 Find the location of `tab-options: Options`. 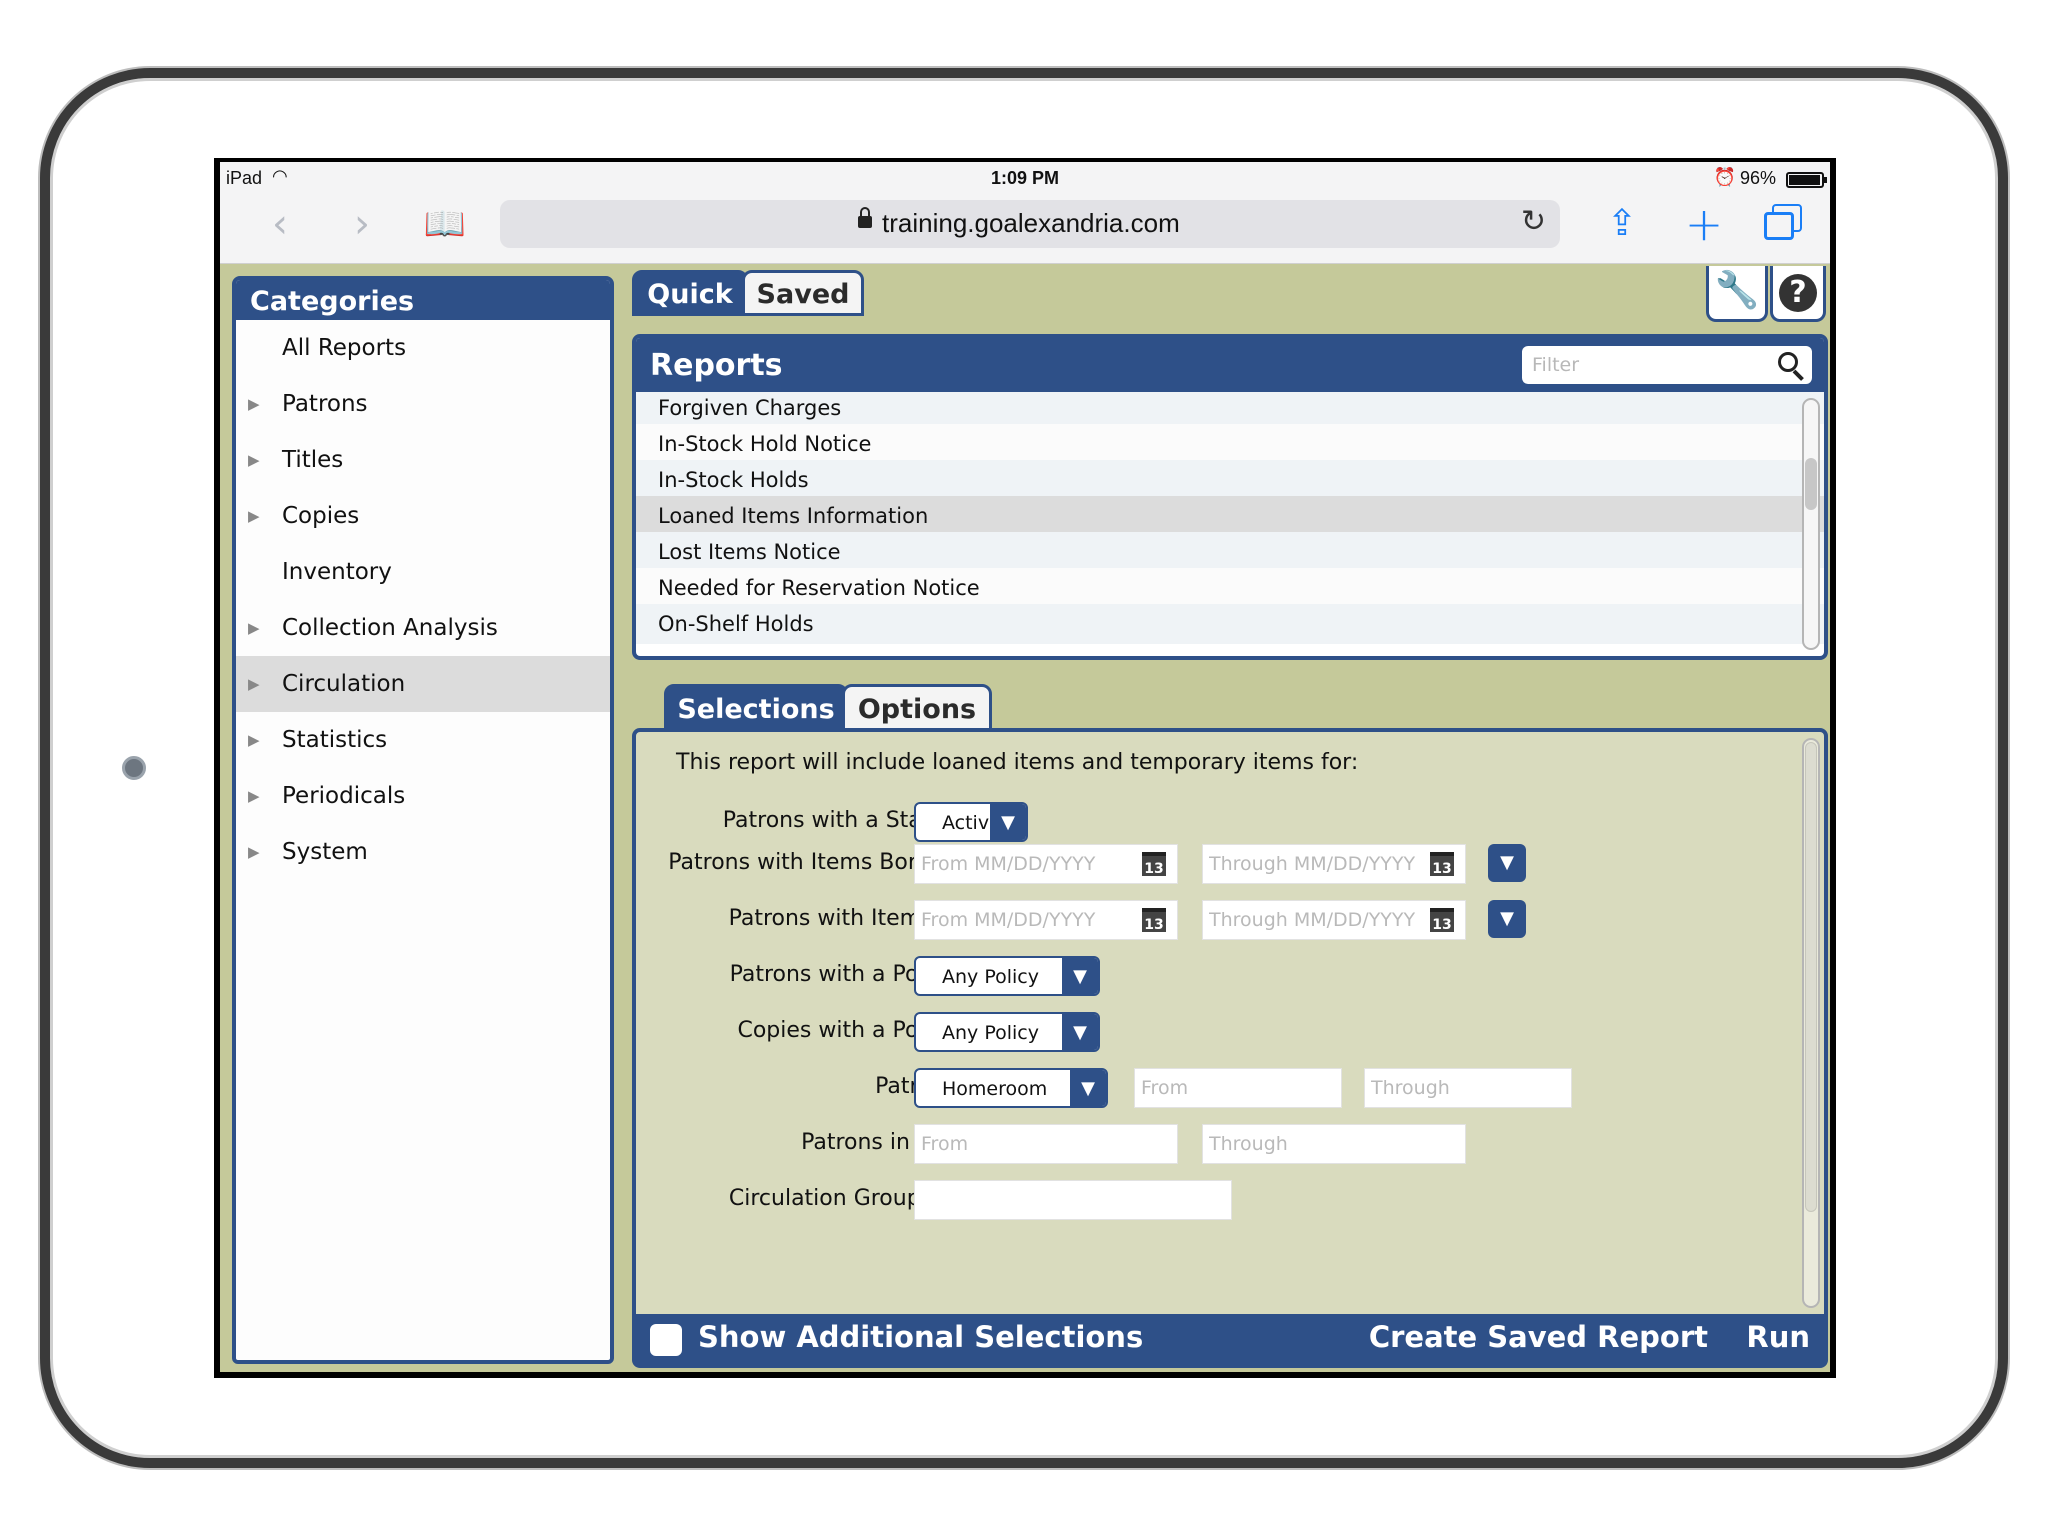

tab-options: Options is located at coordinates (917, 708).